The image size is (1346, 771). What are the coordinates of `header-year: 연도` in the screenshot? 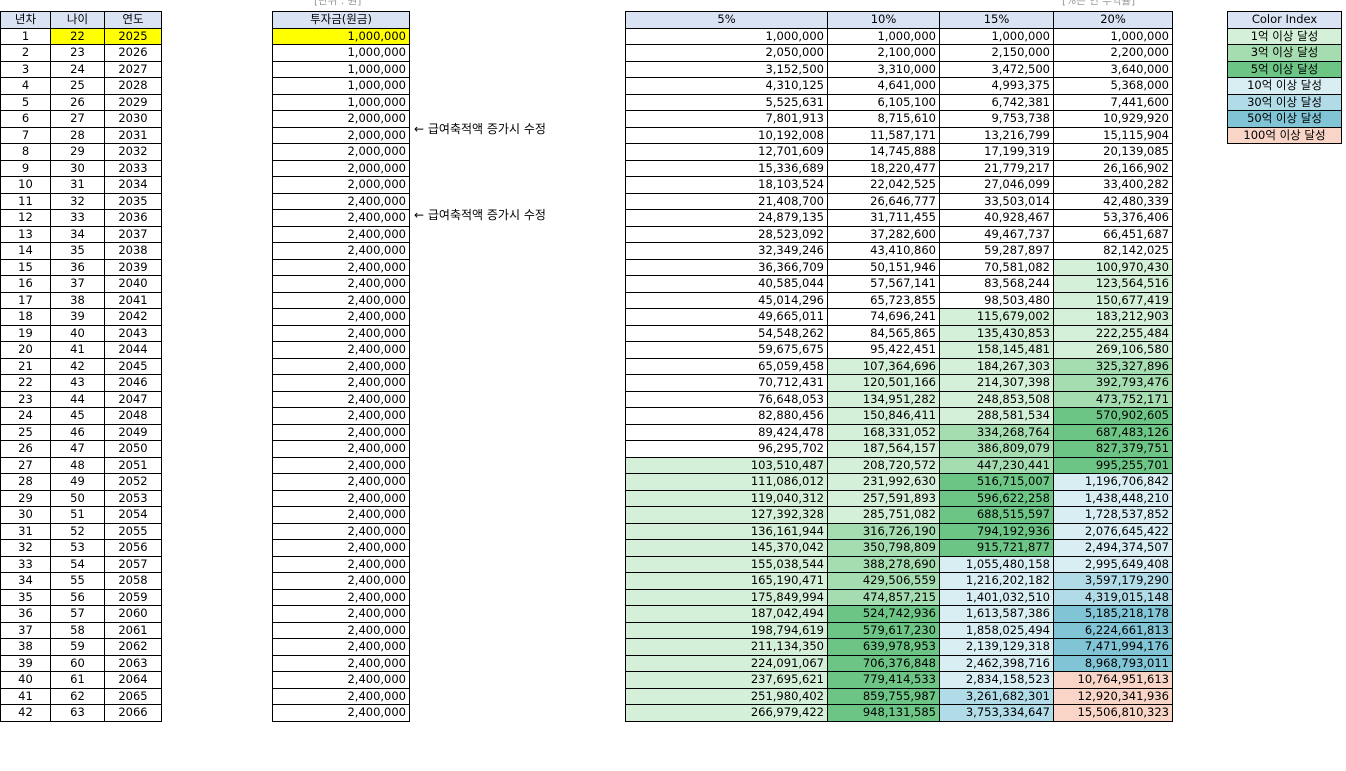 It's located at (133, 20).